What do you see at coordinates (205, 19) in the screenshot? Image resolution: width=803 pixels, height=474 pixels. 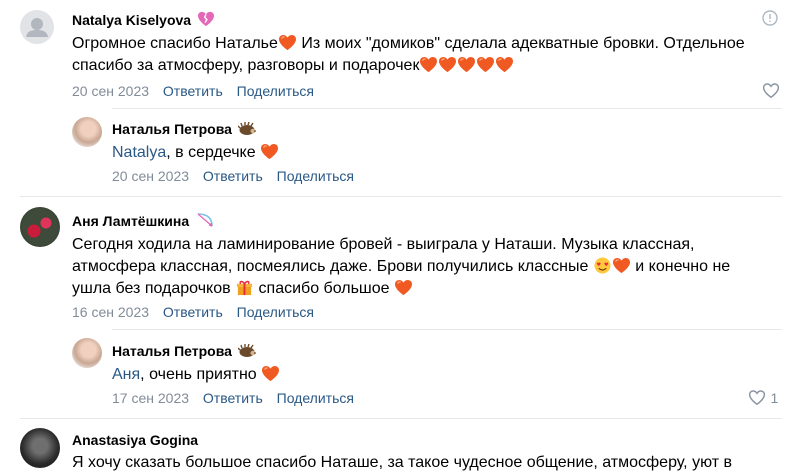 I see `broken-heart-icon` at bounding box center [205, 19].